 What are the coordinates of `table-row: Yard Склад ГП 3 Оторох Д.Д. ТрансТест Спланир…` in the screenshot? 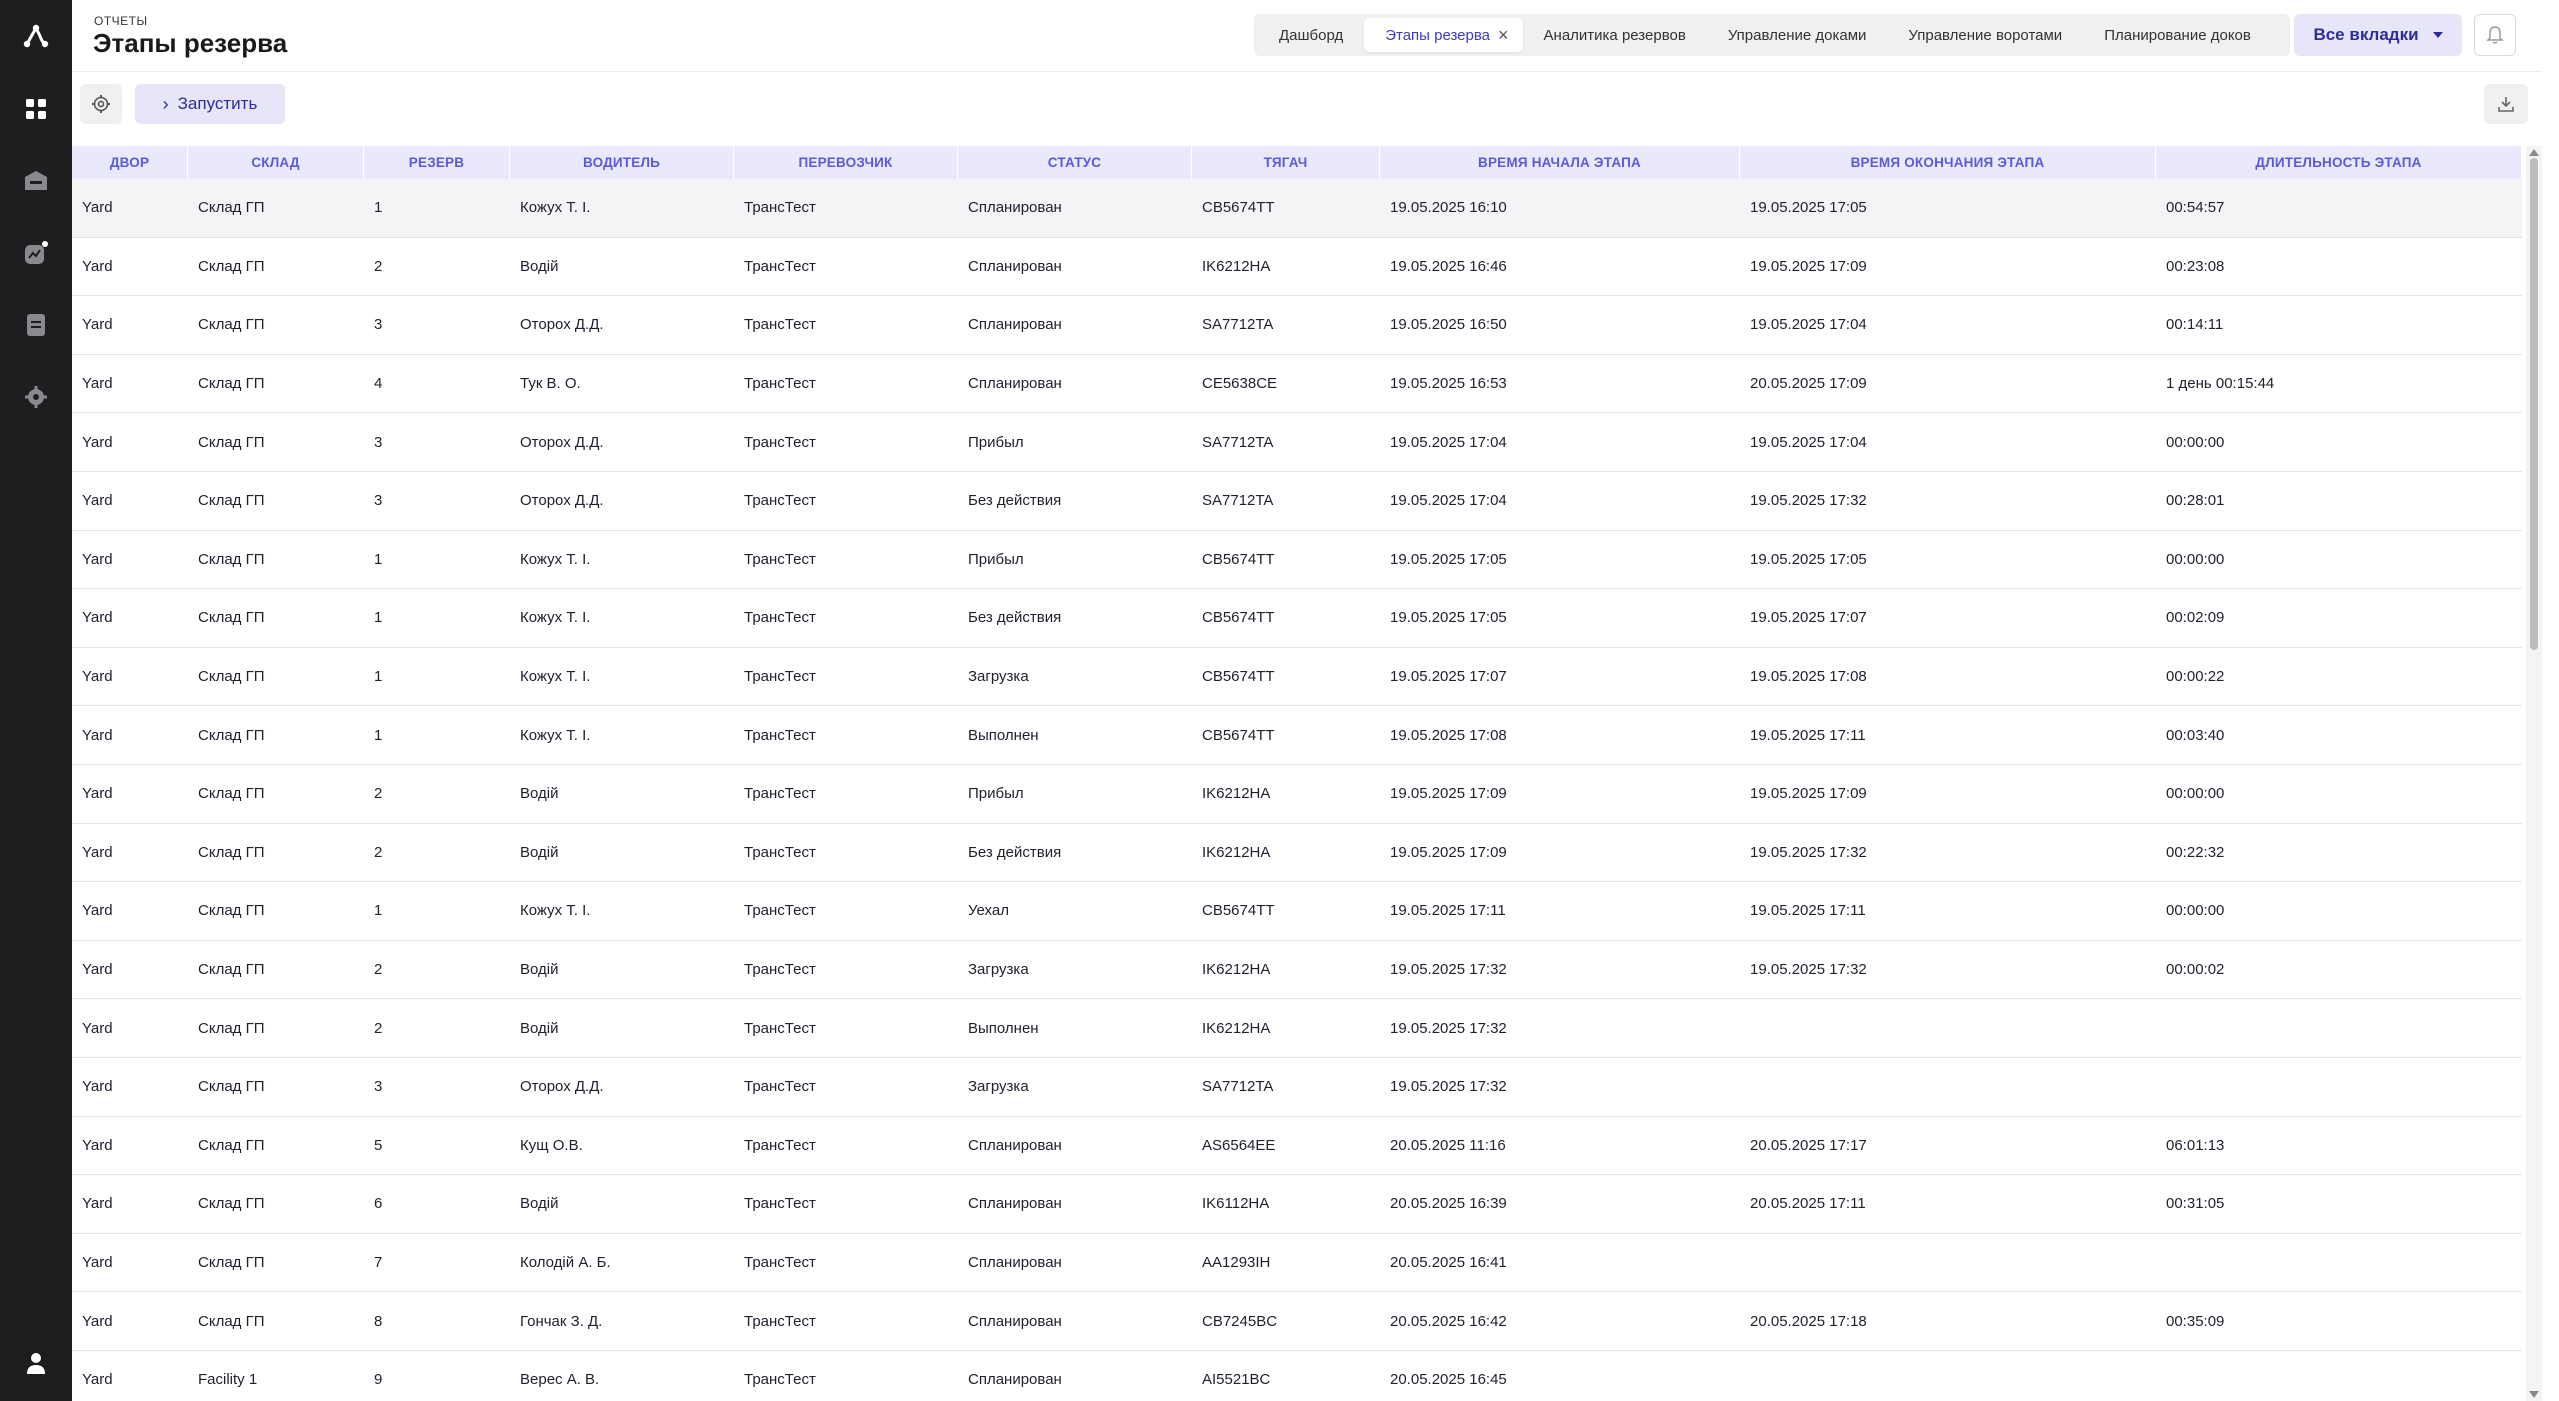 It's located at (1297, 325).